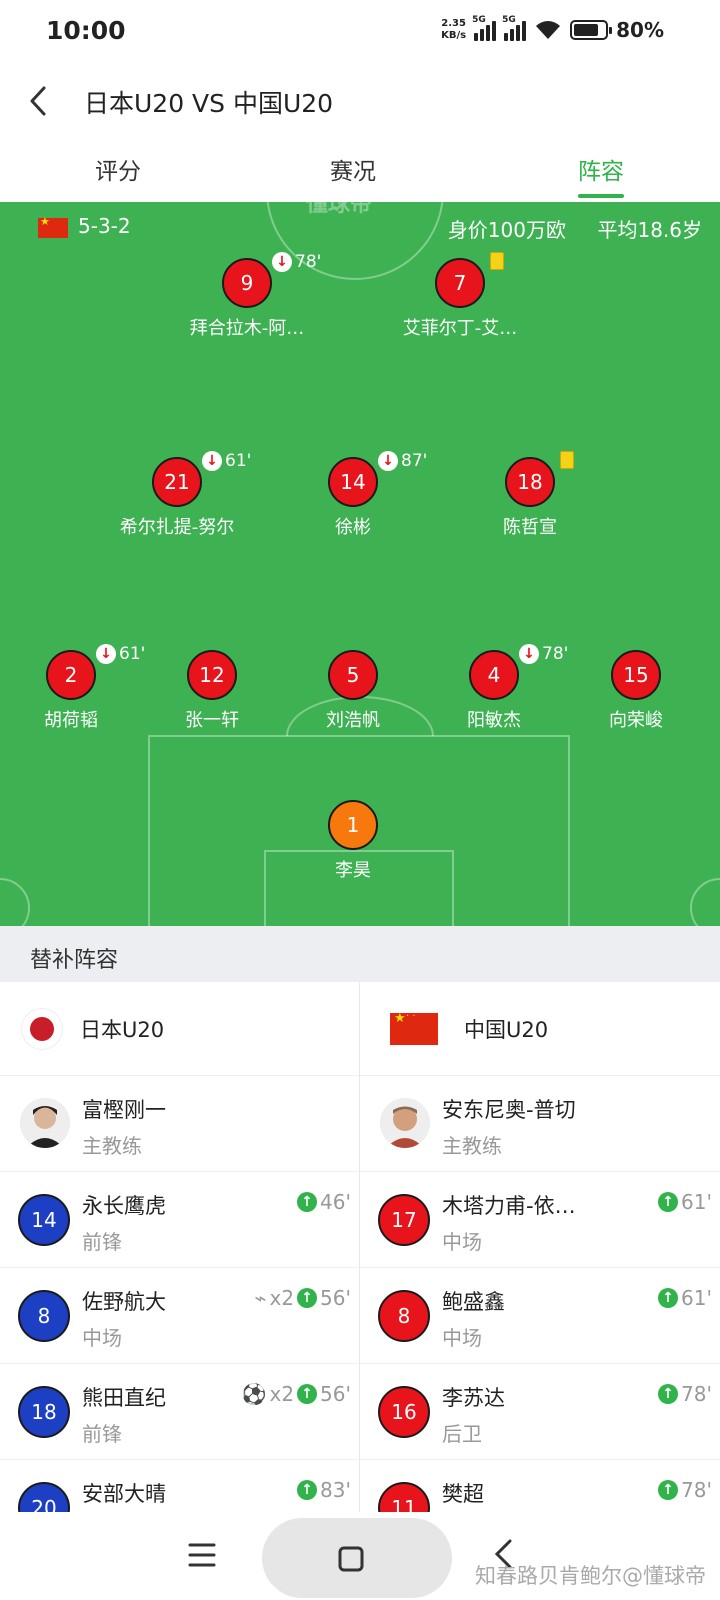 The image size is (720, 1600). I want to click on sub-in-time: ↑ 83', so click(324, 1490).